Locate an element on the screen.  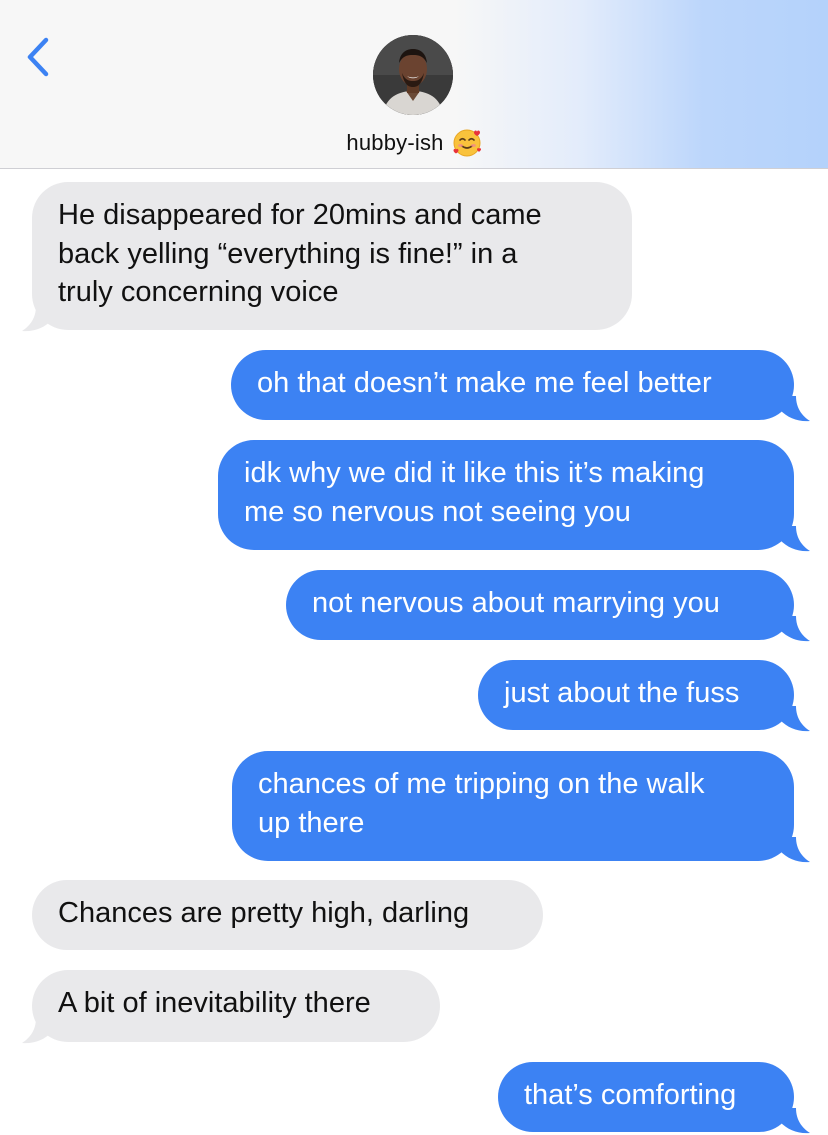
message-text: A bit of inevitability there is located at coordinates (214, 1003).